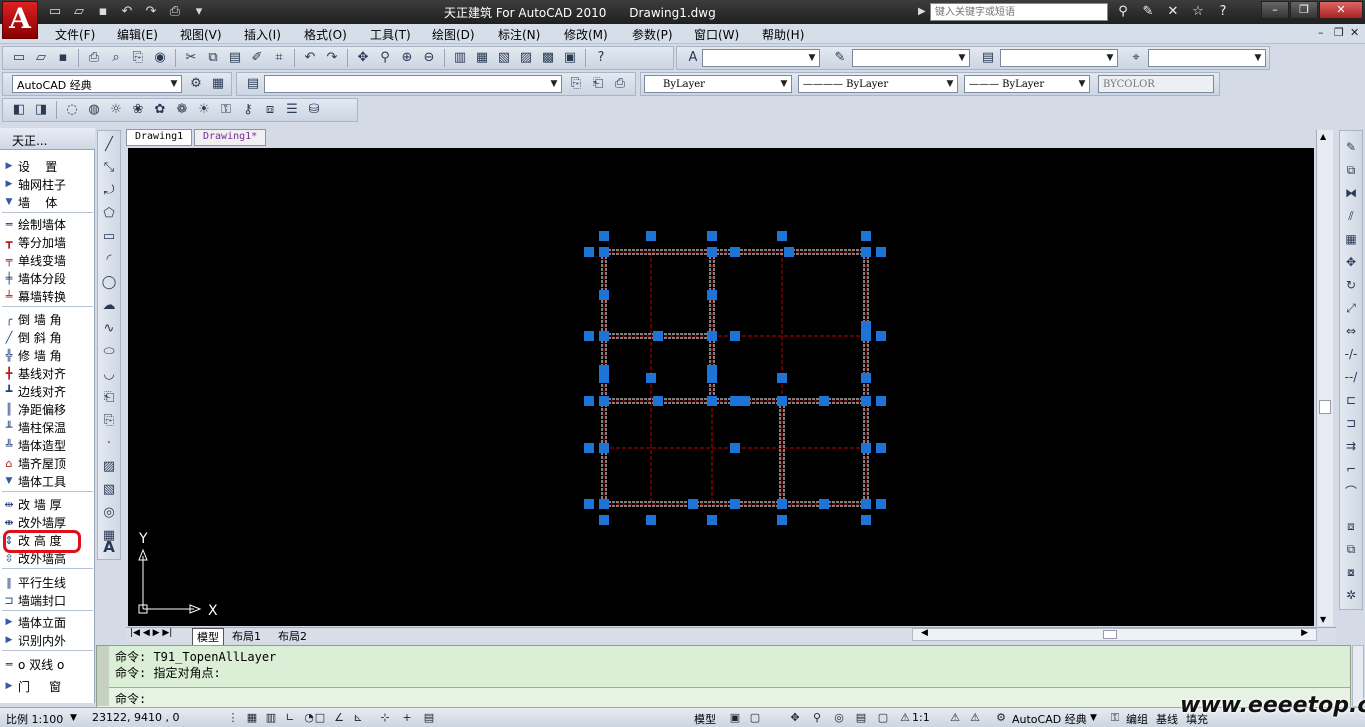  I want to click on plot-icon: ⎙, so click(175, 11).